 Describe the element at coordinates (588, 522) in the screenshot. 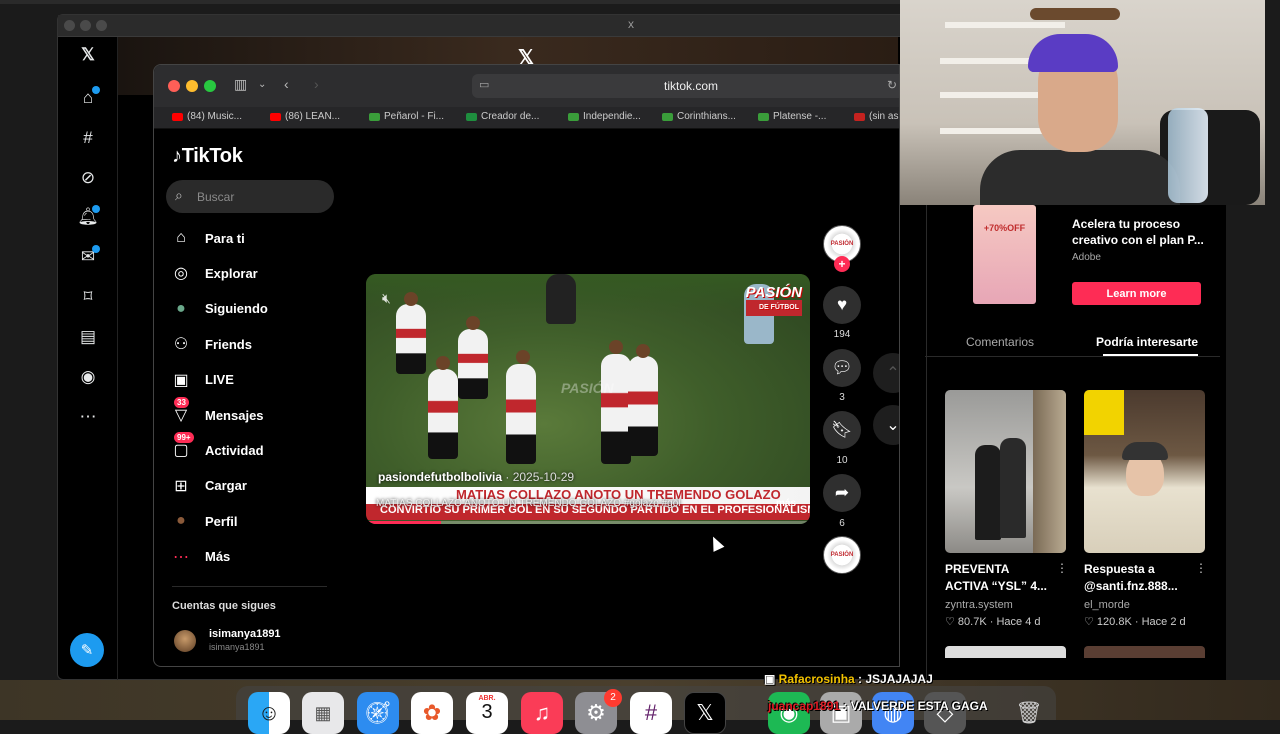

I see `video-progress-bar` at that location.